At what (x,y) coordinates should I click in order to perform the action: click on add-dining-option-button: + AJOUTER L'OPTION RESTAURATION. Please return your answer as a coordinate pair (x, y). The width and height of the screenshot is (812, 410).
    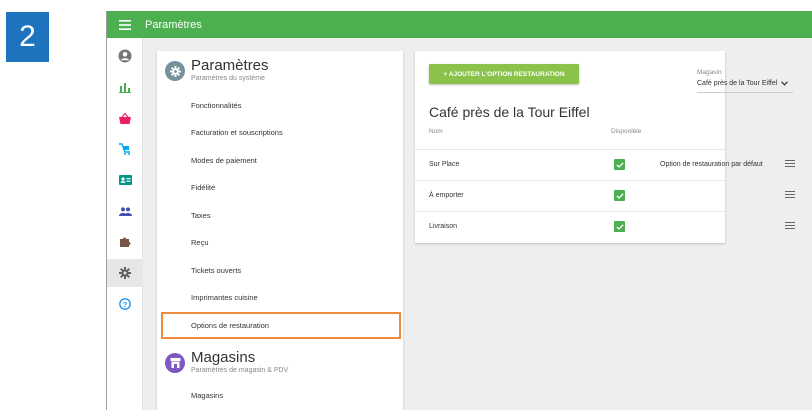
    Looking at the image, I should click on (504, 74).